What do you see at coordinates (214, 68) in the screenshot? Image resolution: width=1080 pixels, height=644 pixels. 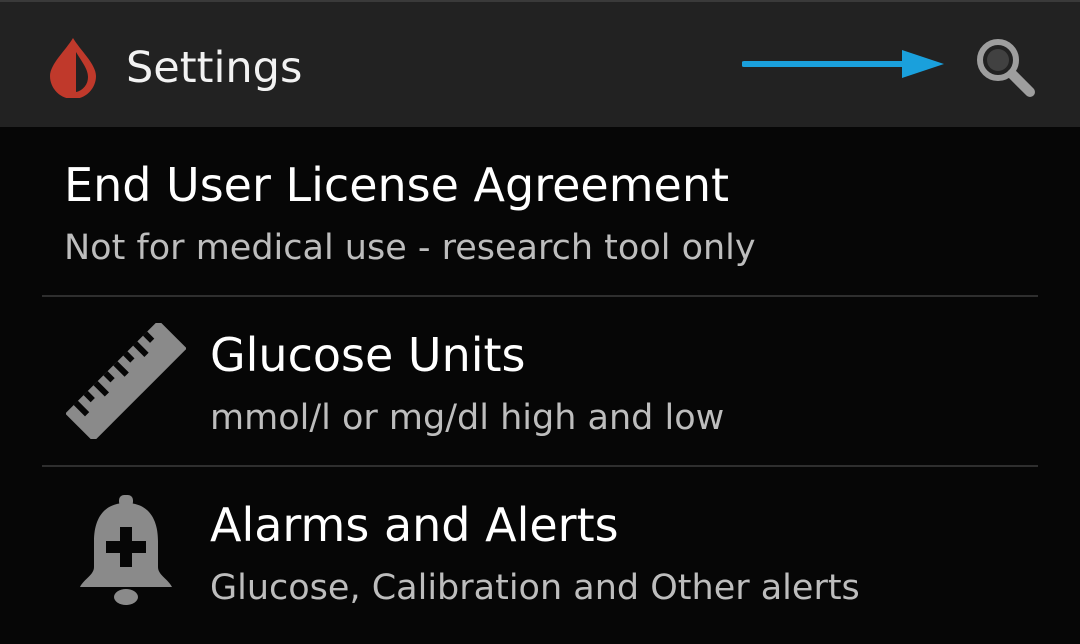 I see `page-title: Settings` at bounding box center [214, 68].